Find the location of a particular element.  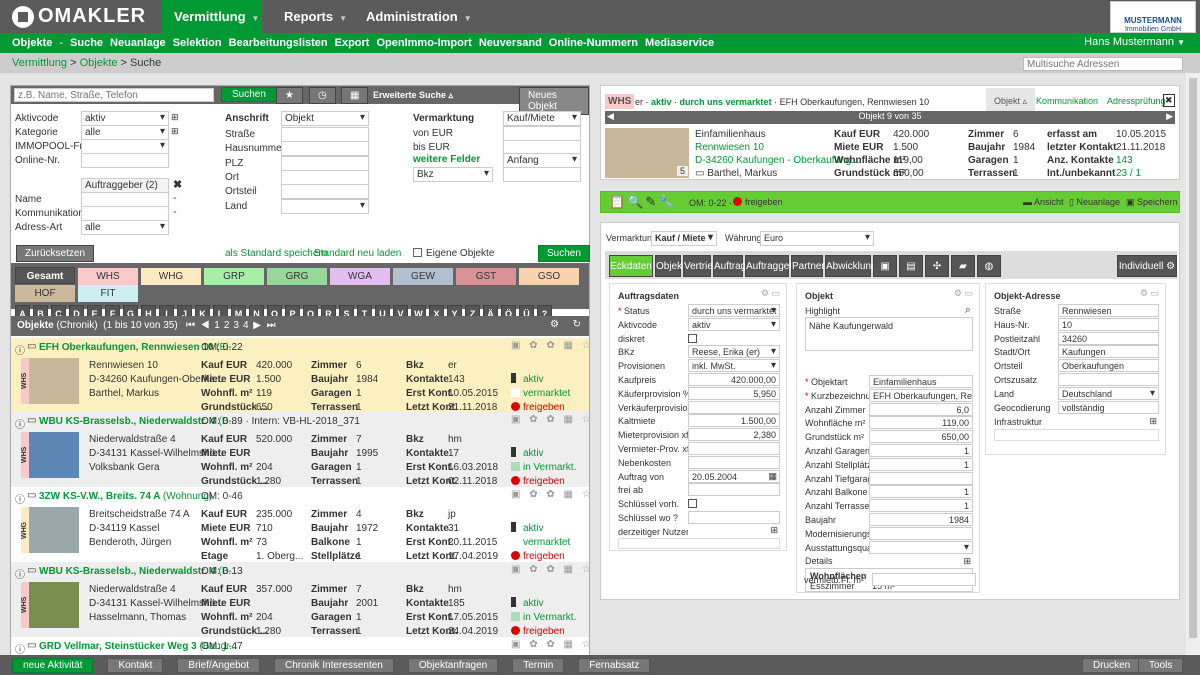

anschrift-select: Objekt is located at coordinates (325, 118).